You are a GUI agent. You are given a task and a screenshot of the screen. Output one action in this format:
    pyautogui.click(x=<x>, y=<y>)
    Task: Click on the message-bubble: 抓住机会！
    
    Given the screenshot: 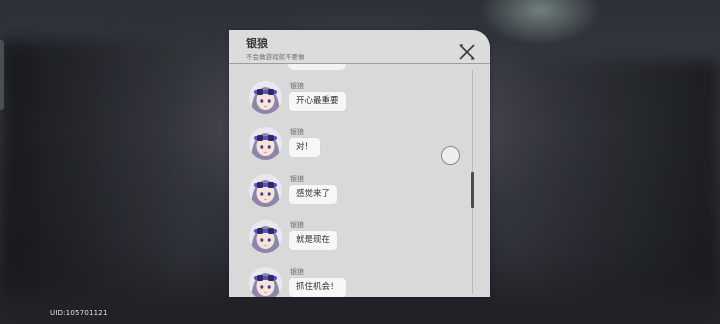 What is the action you would take?
    pyautogui.click(x=317, y=287)
    